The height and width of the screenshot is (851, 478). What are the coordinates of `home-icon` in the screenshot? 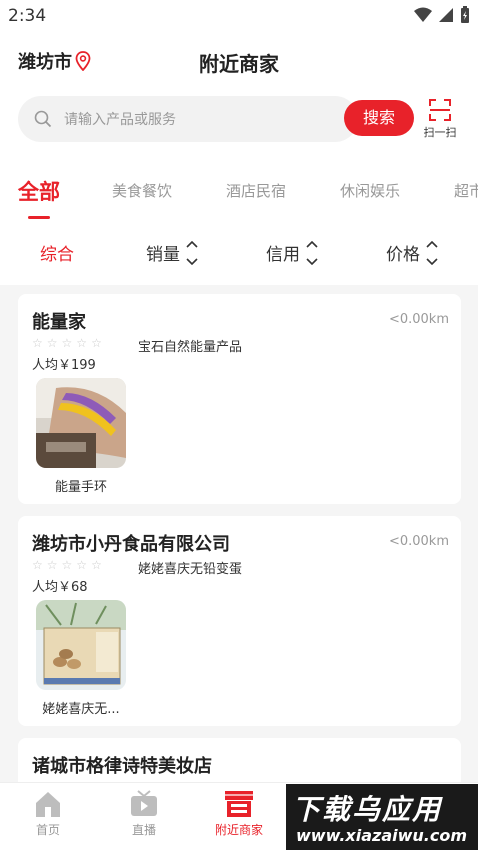 It's located at (48, 804).